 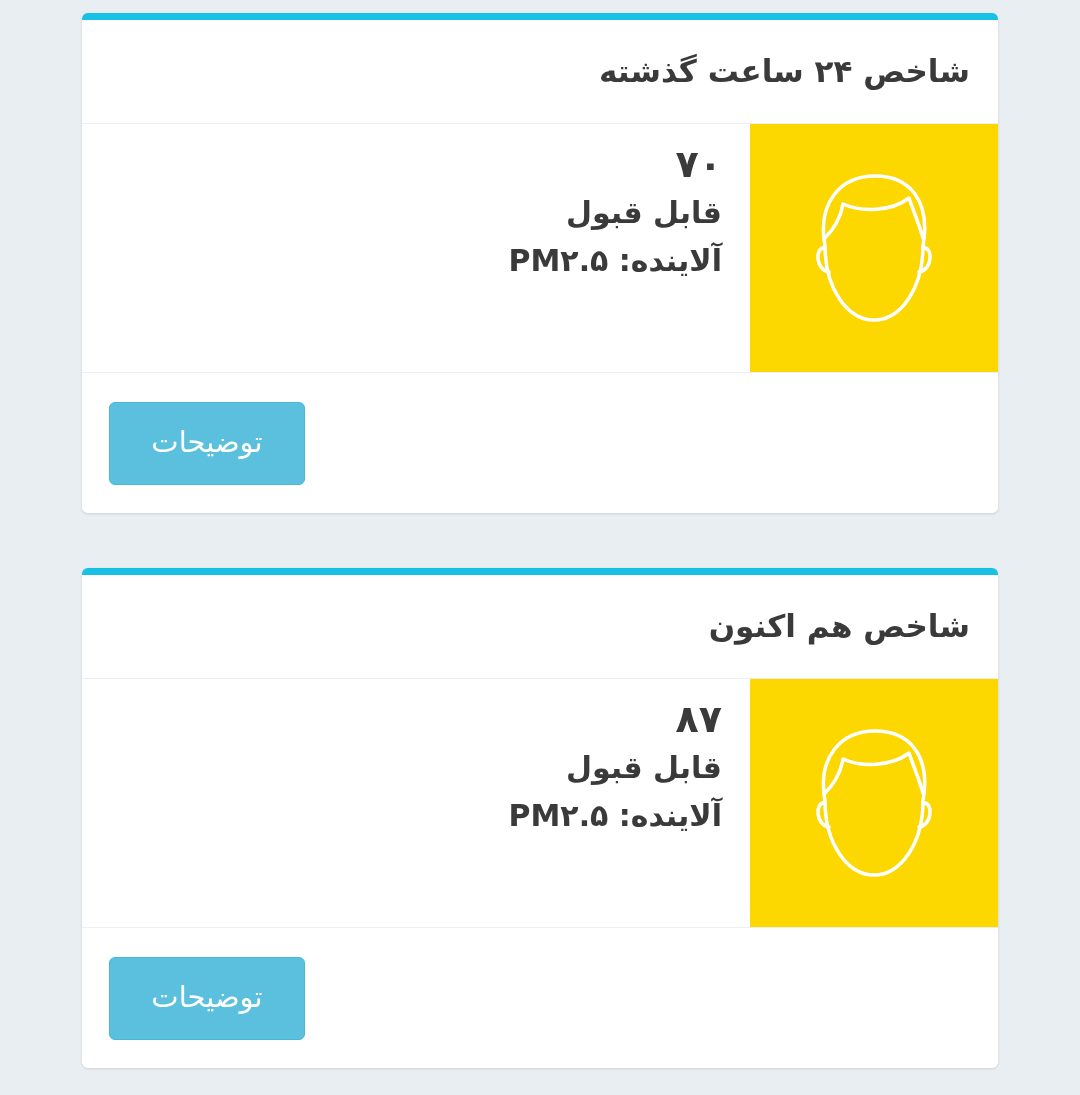 I want to click on card-title: شاخص هم اکنون, so click(x=839, y=626).